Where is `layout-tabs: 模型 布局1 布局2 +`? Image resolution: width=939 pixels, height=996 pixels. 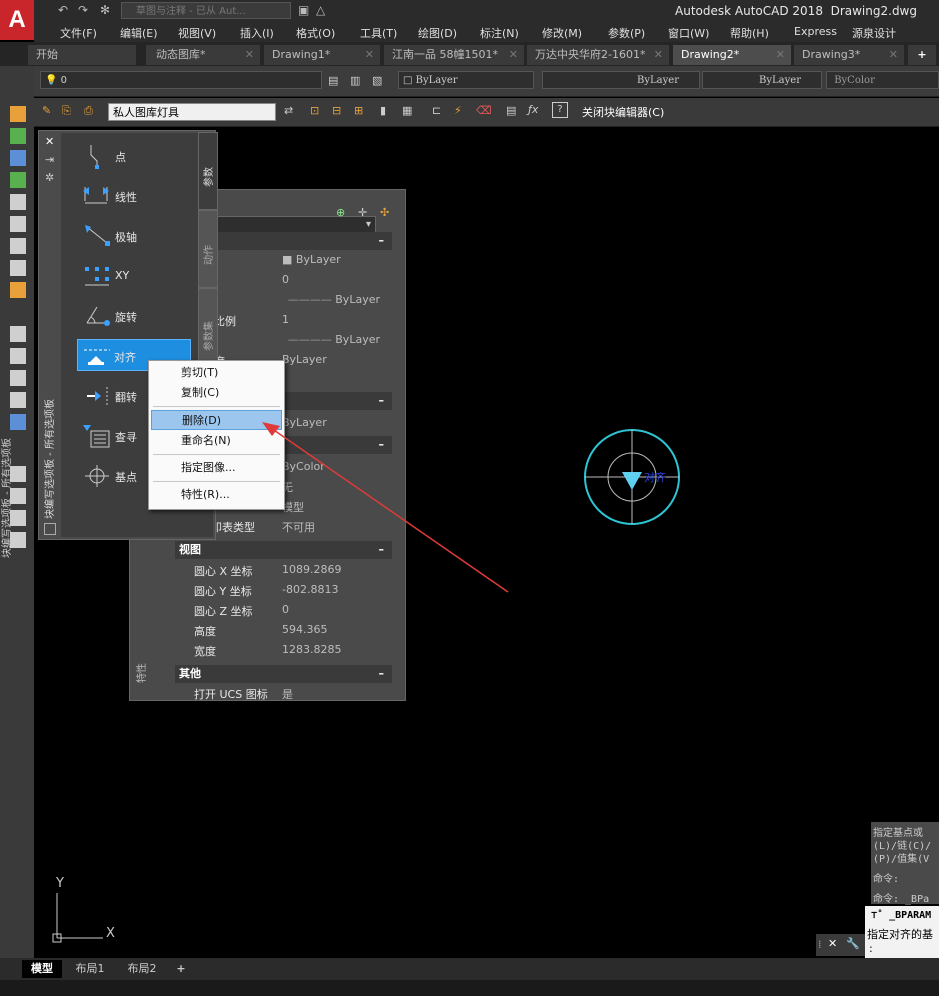
layout-tabs: 模型 布局1 布局2 + is located at coordinates (469, 969).